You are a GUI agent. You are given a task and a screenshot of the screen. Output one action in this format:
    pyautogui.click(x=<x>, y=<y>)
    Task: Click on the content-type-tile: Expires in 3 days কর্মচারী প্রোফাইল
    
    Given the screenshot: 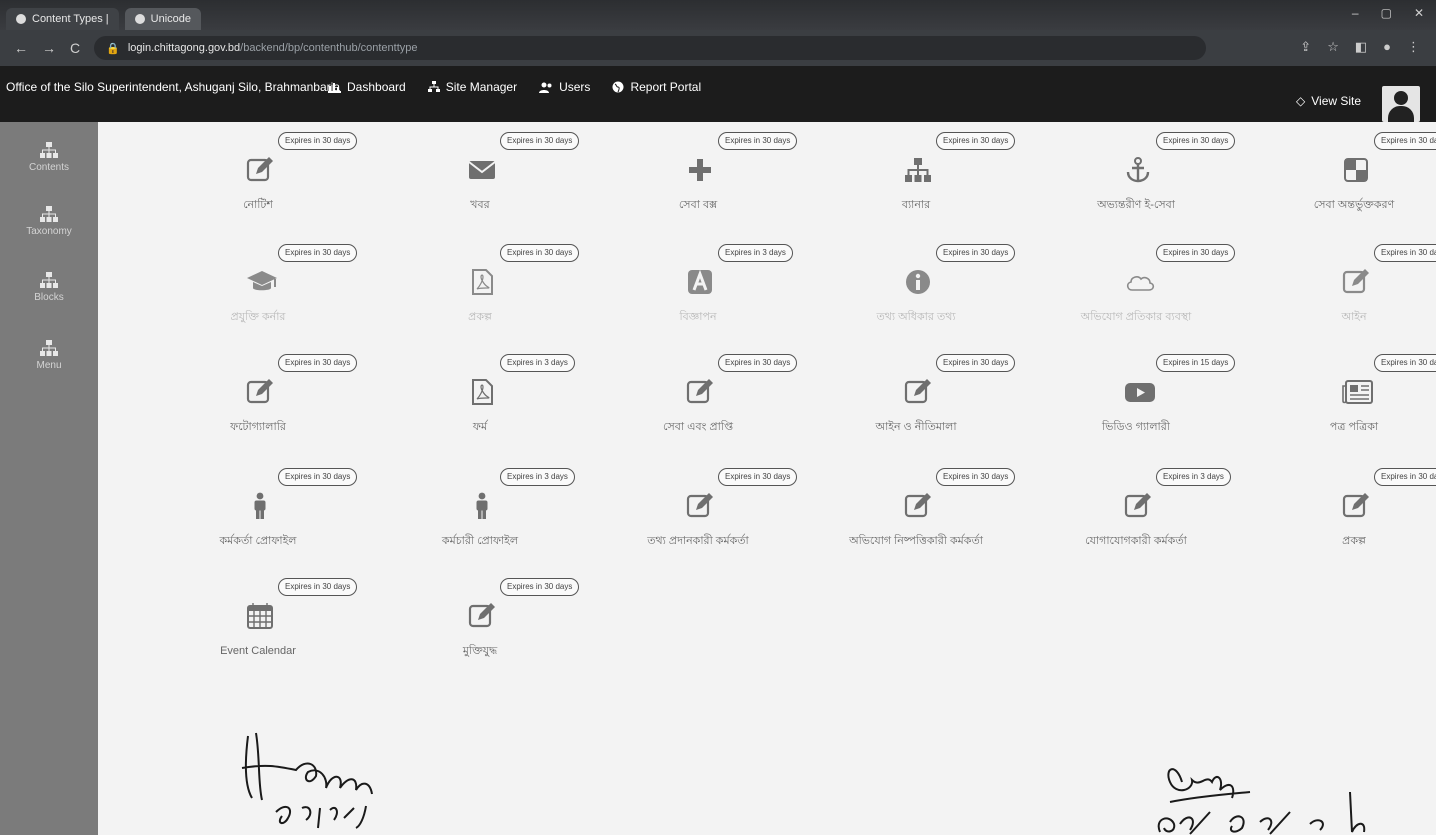 What is the action you would take?
    pyautogui.click(x=480, y=517)
    